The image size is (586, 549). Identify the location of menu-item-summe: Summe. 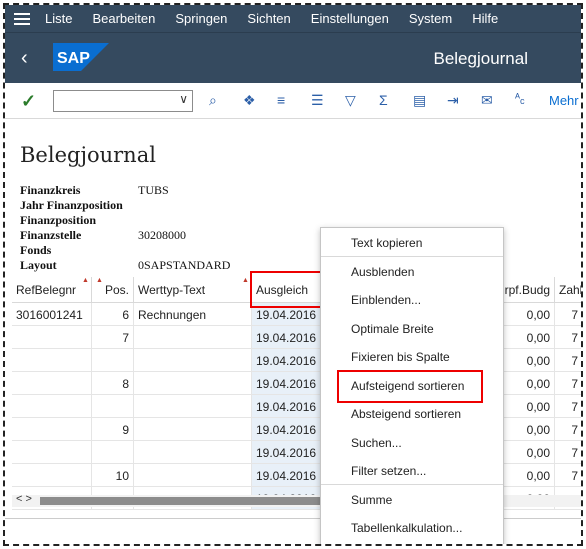
(371, 500).